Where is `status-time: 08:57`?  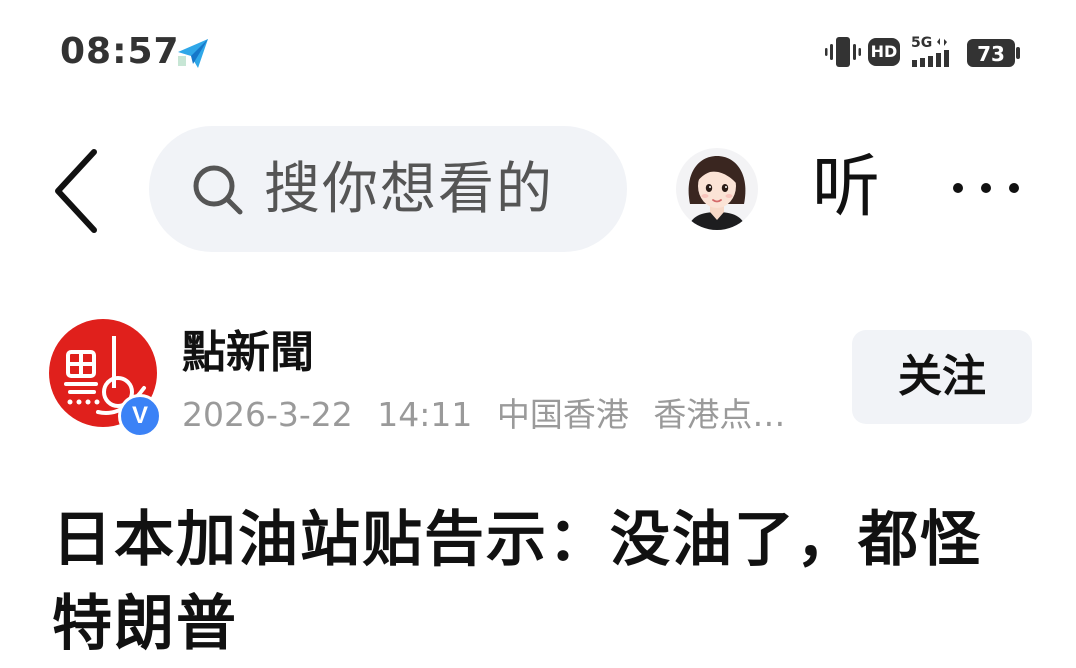 status-time: 08:57 is located at coordinates (120, 51).